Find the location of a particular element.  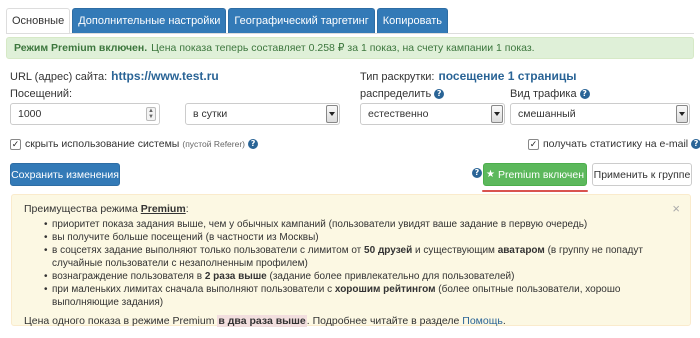

traffic-select: смешанный is located at coordinates (600, 114).